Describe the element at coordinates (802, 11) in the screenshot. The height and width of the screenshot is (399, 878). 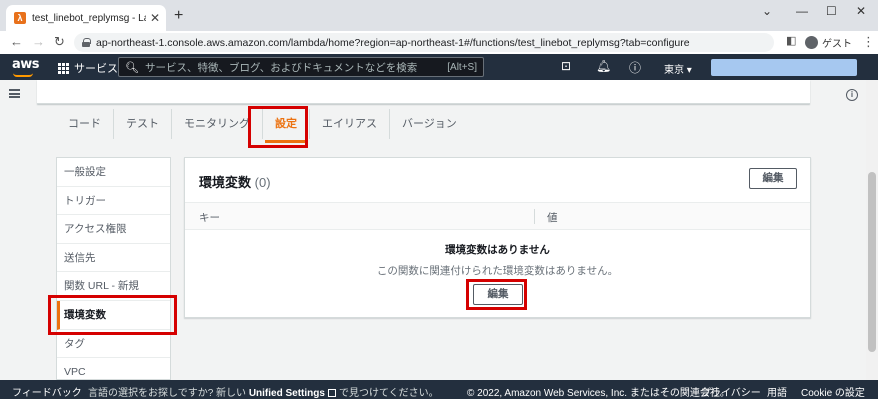
I see `minimize-icon: —` at that location.